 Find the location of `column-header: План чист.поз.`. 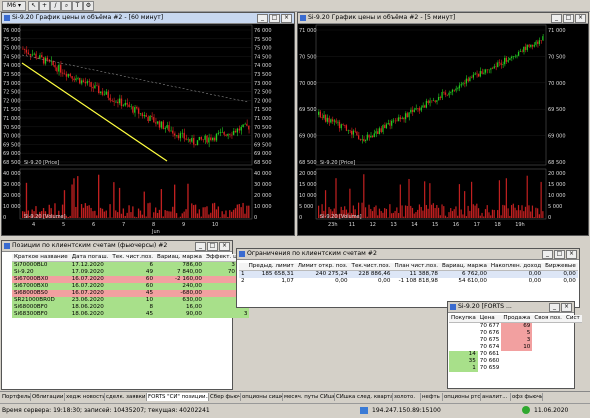

column-header: План чист.поз. is located at coordinates (416, 267).